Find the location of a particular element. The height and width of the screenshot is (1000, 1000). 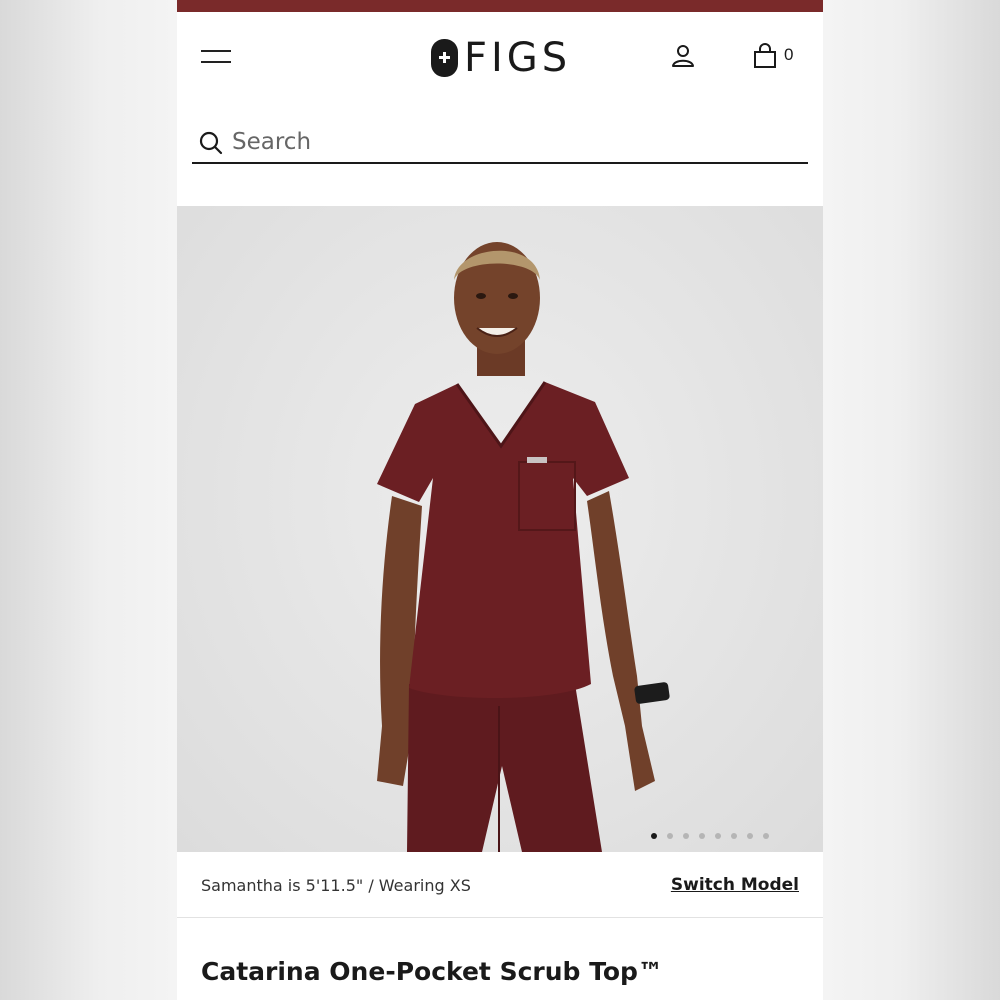

search-bar is located at coordinates (500, 143).